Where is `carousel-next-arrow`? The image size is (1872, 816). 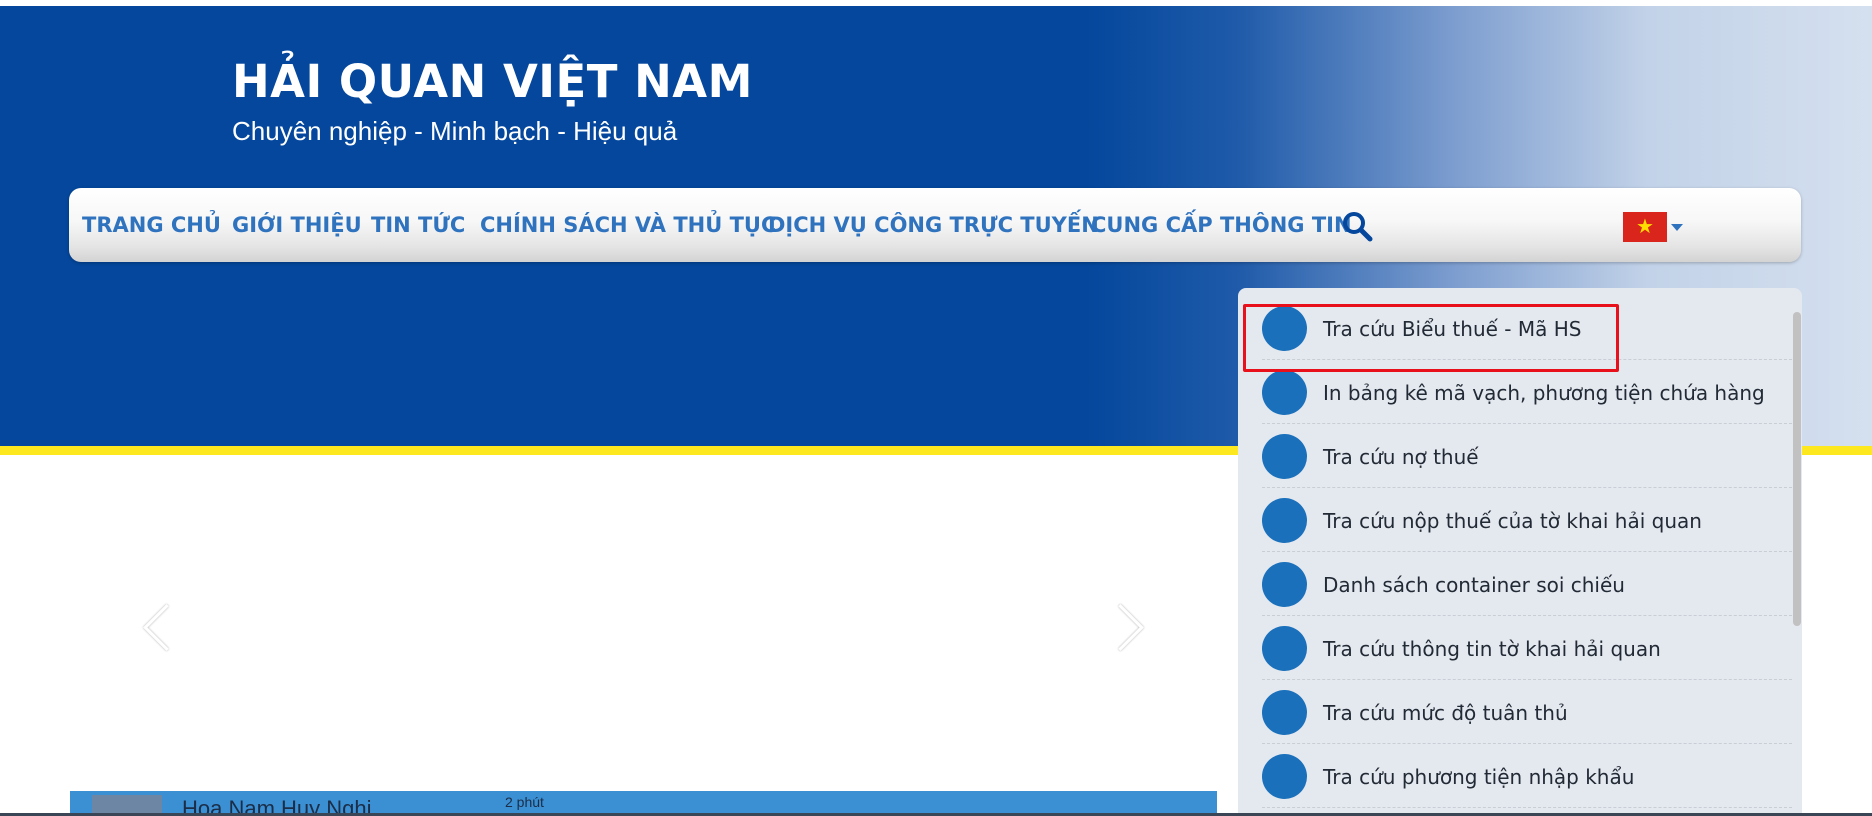
carousel-next-arrow is located at coordinates (1120, 627).